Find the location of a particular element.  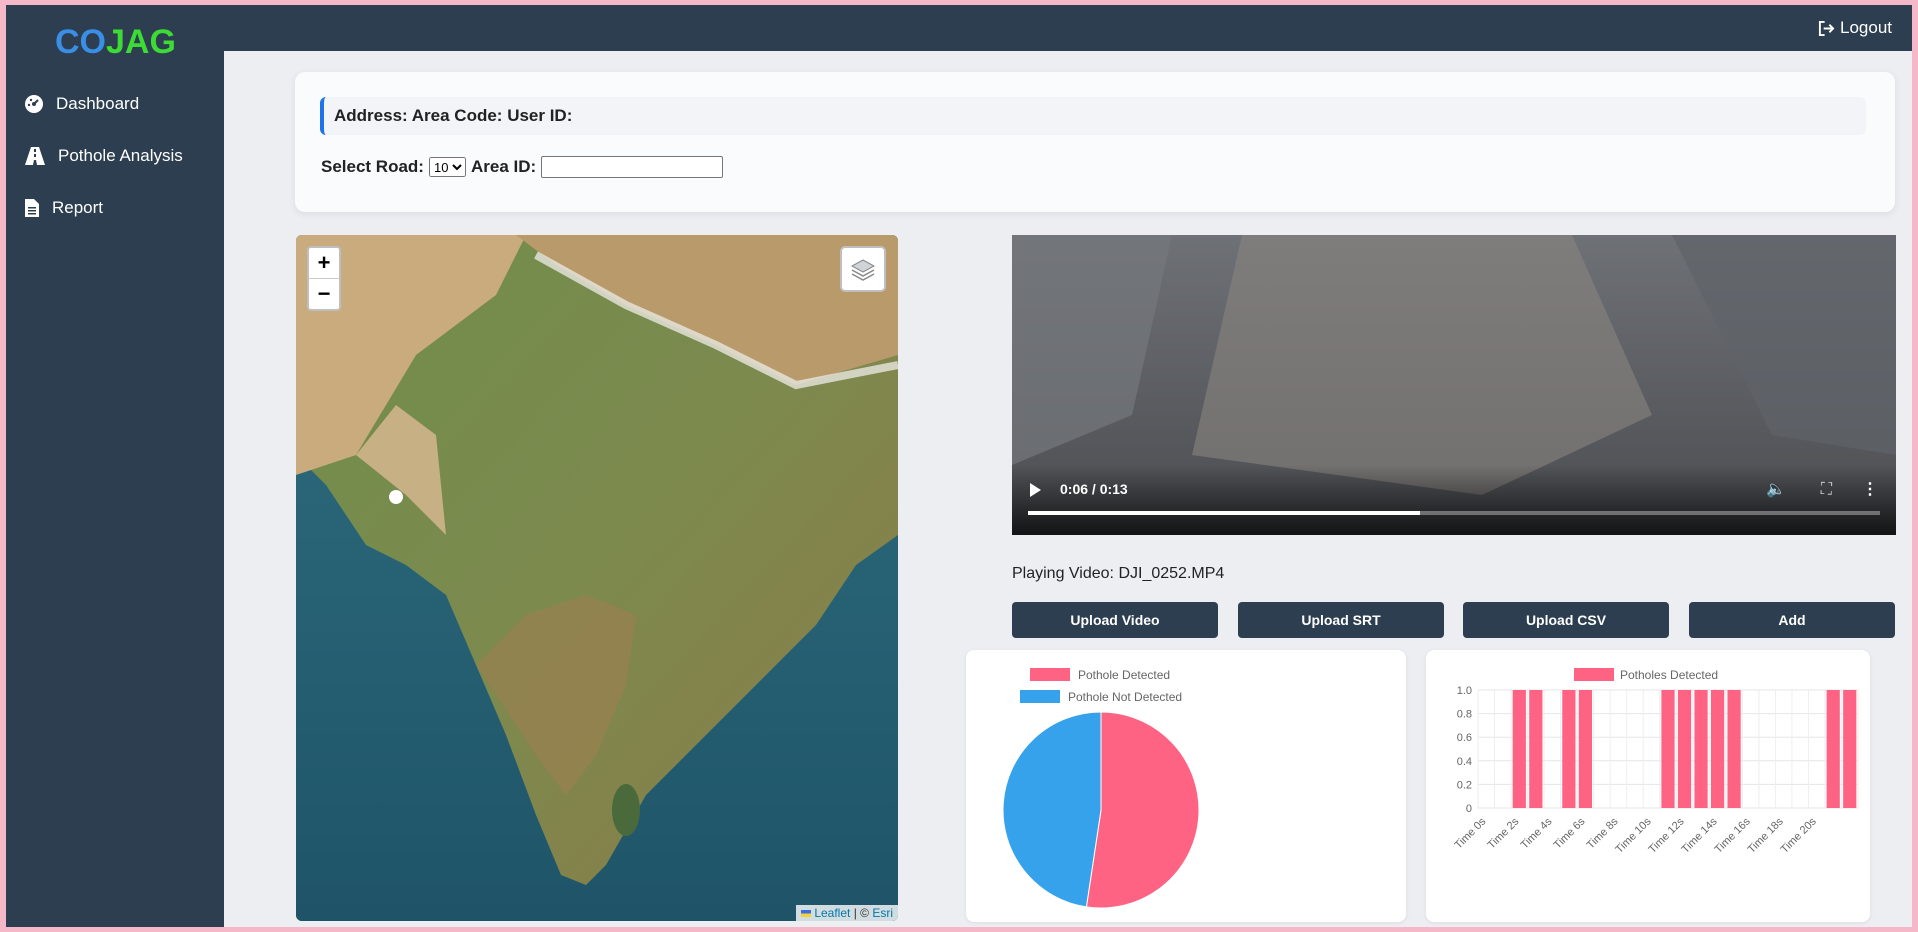

more-options-icon: ⋮ is located at coordinates (1870, 489).